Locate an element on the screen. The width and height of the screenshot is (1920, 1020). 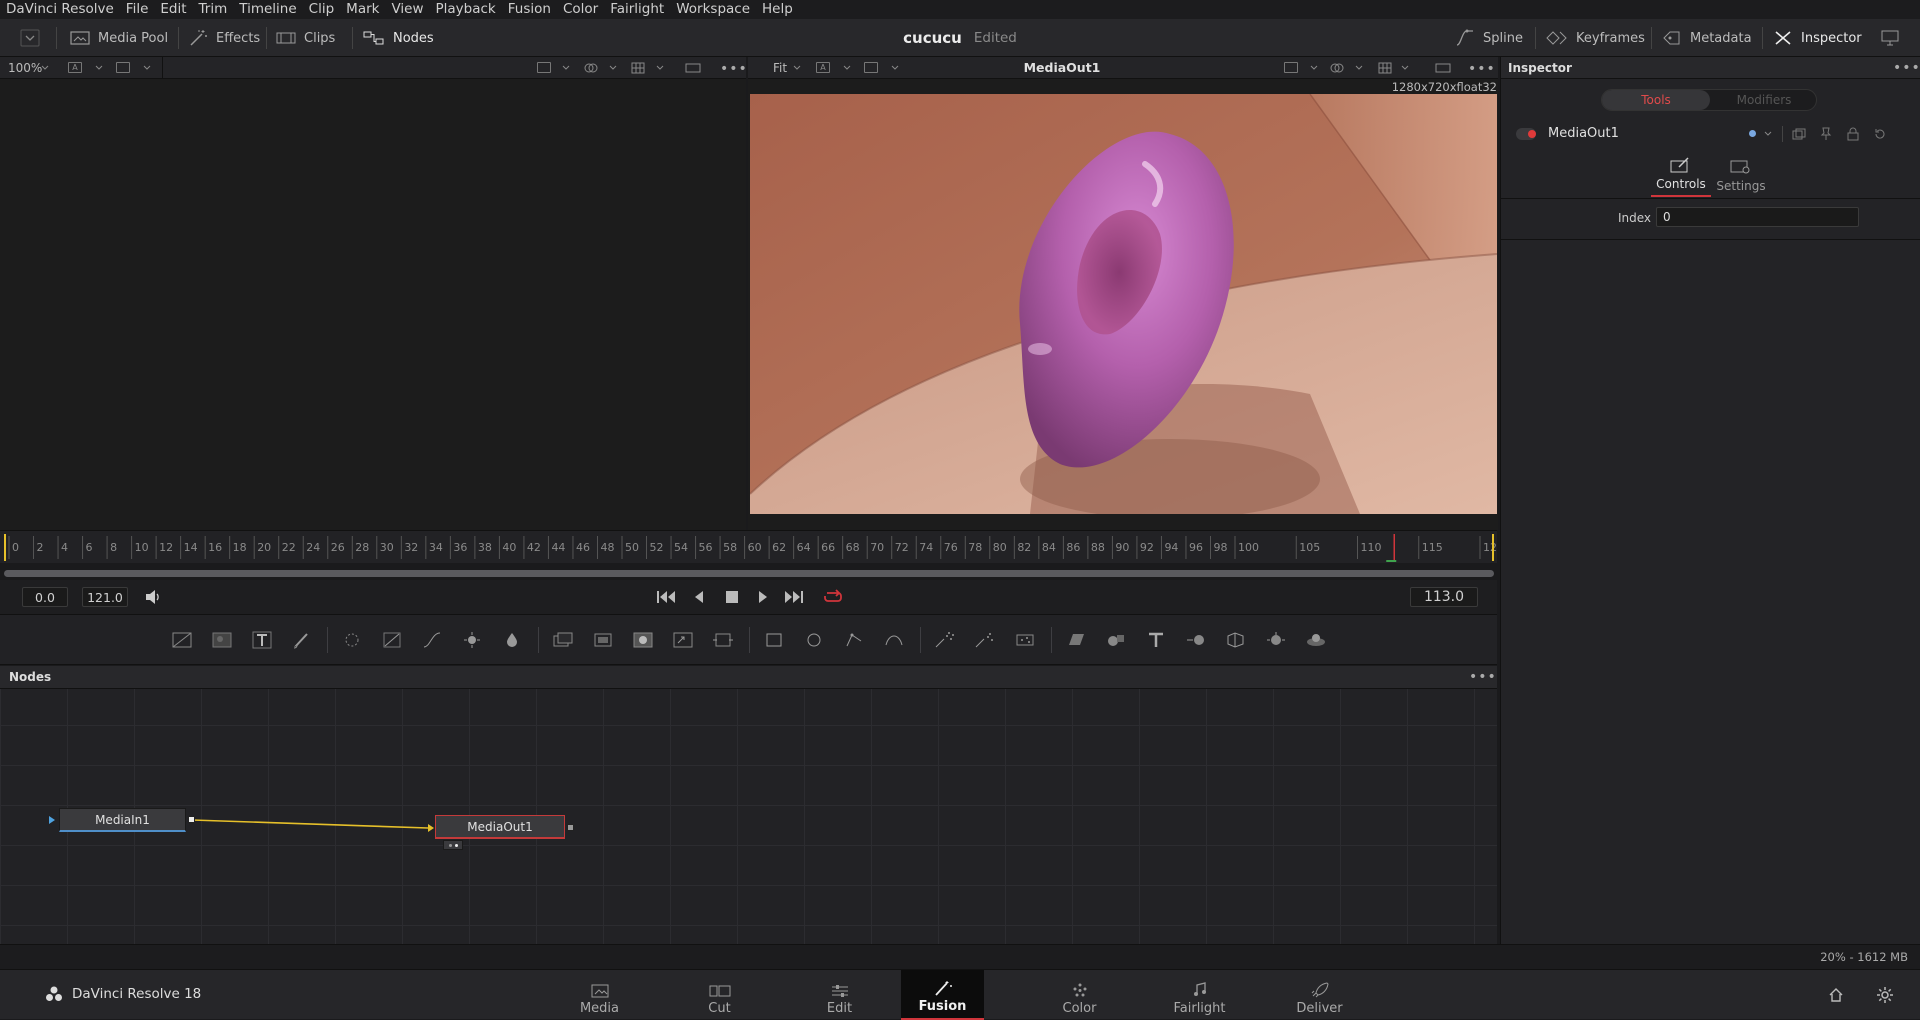
polygon-mask-icon is located at coordinates (854, 640).